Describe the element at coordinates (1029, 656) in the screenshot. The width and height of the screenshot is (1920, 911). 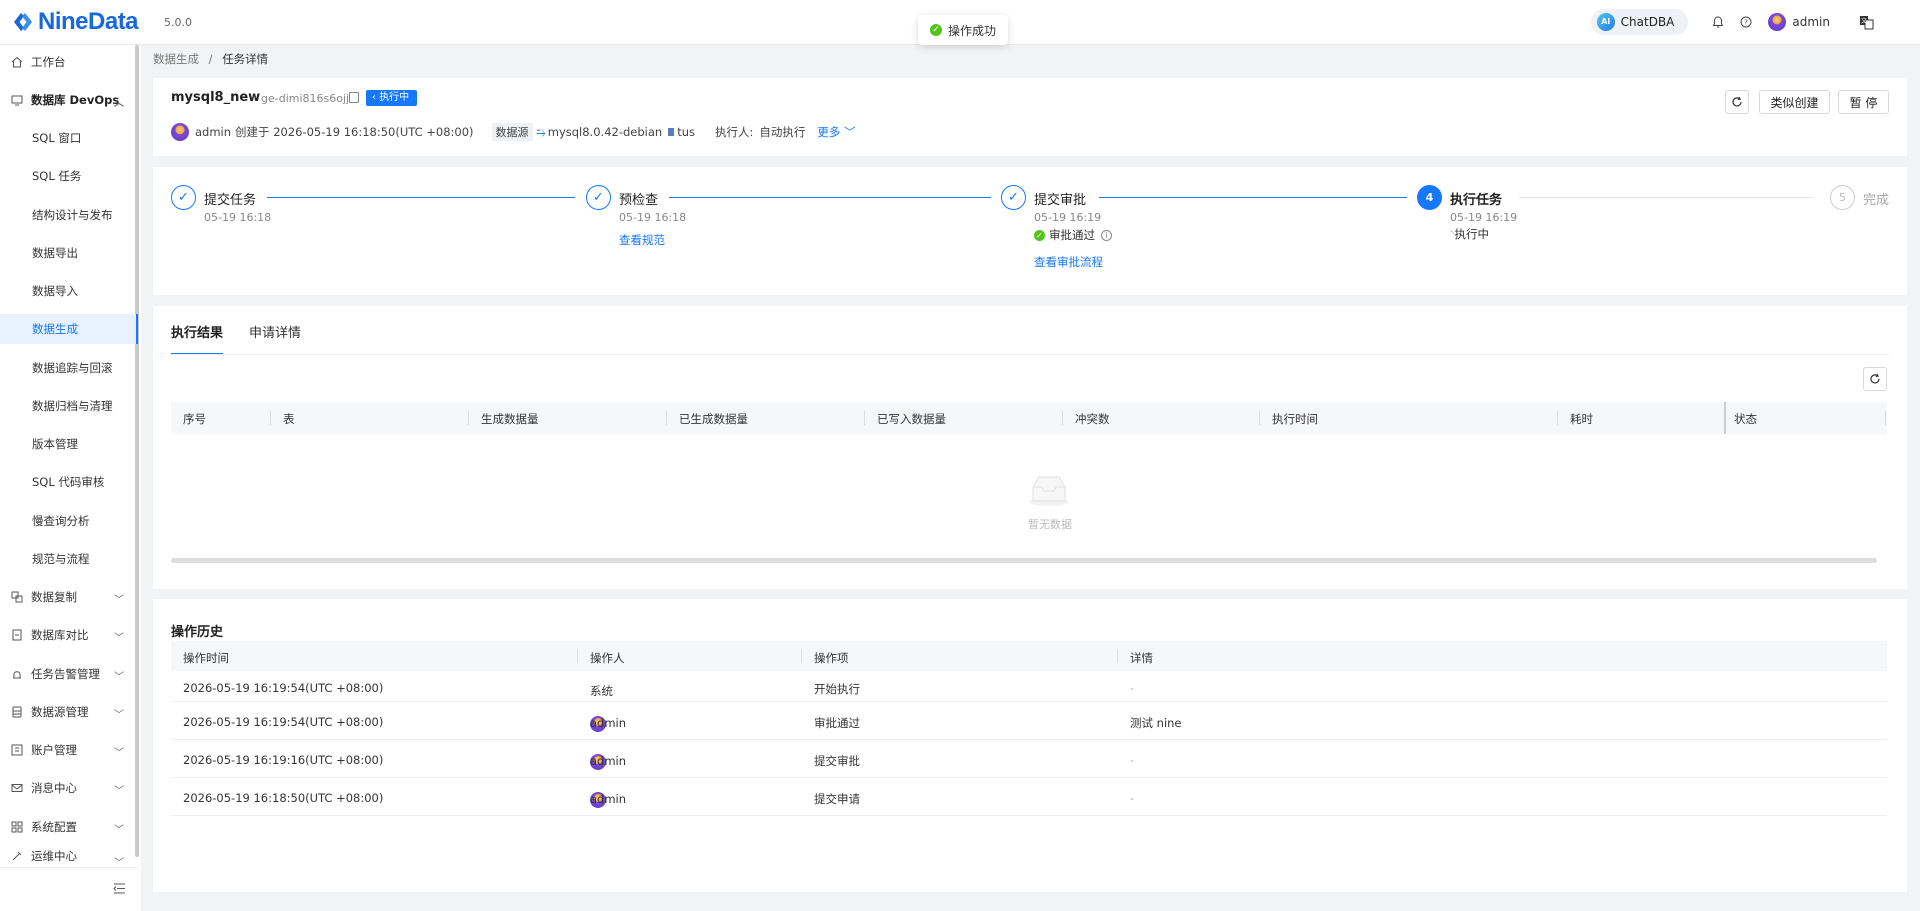
I see `history-table-header: 操作时间 操作人 操作项 详情` at that location.